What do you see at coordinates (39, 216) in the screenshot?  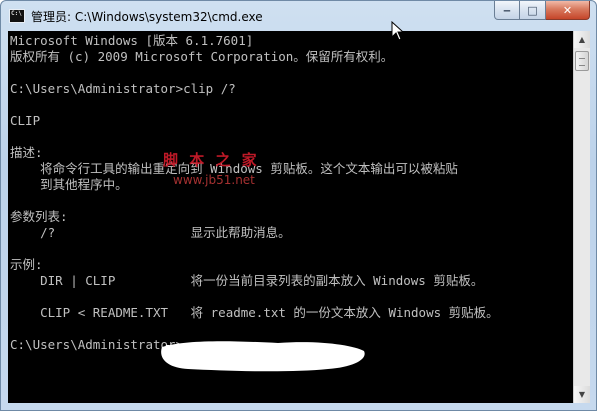 I see `console-line: 参数列表:` at bounding box center [39, 216].